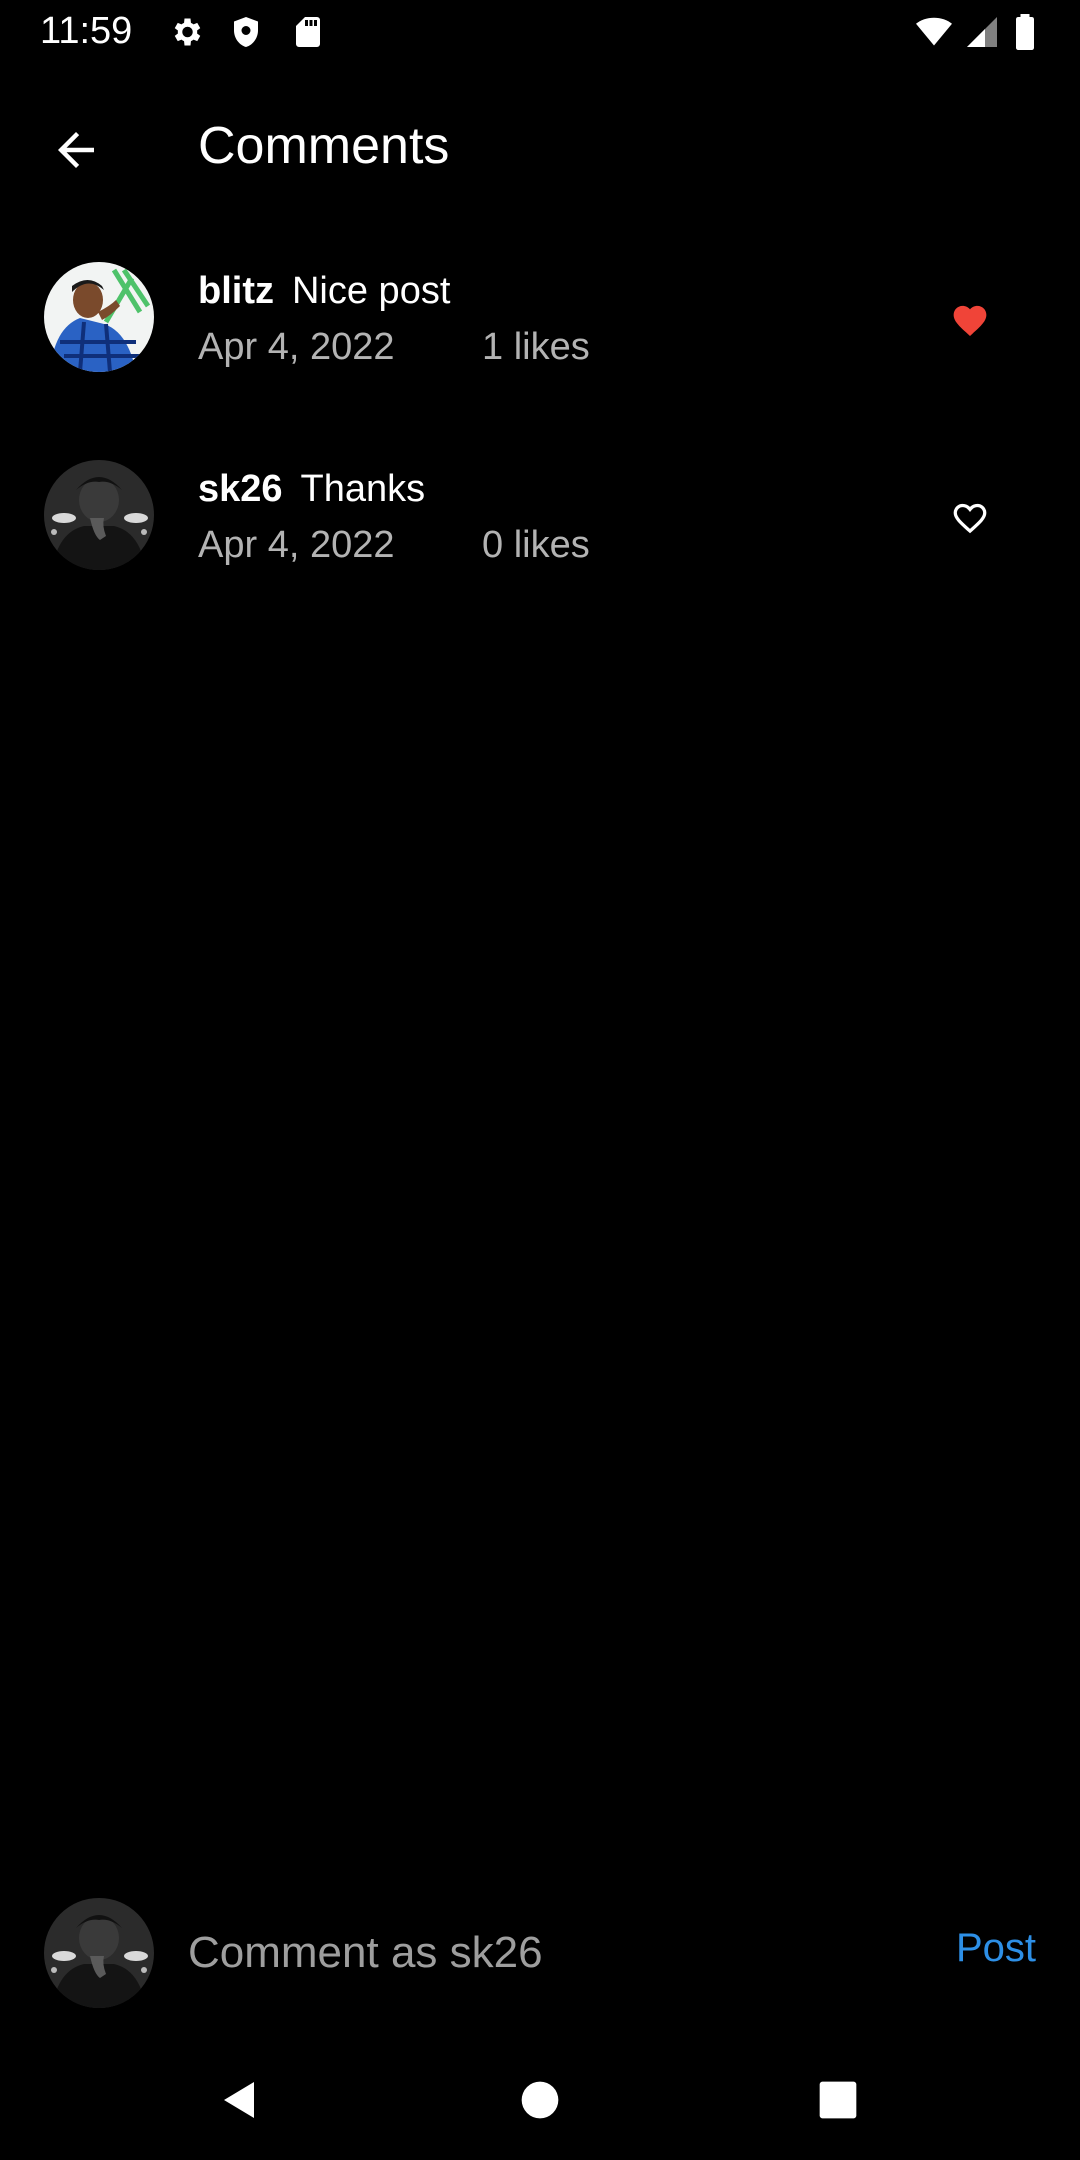 This screenshot has height=2160, width=1080. Describe the element at coordinates (996, 1948) in the screenshot. I see `post-button: Post` at that location.